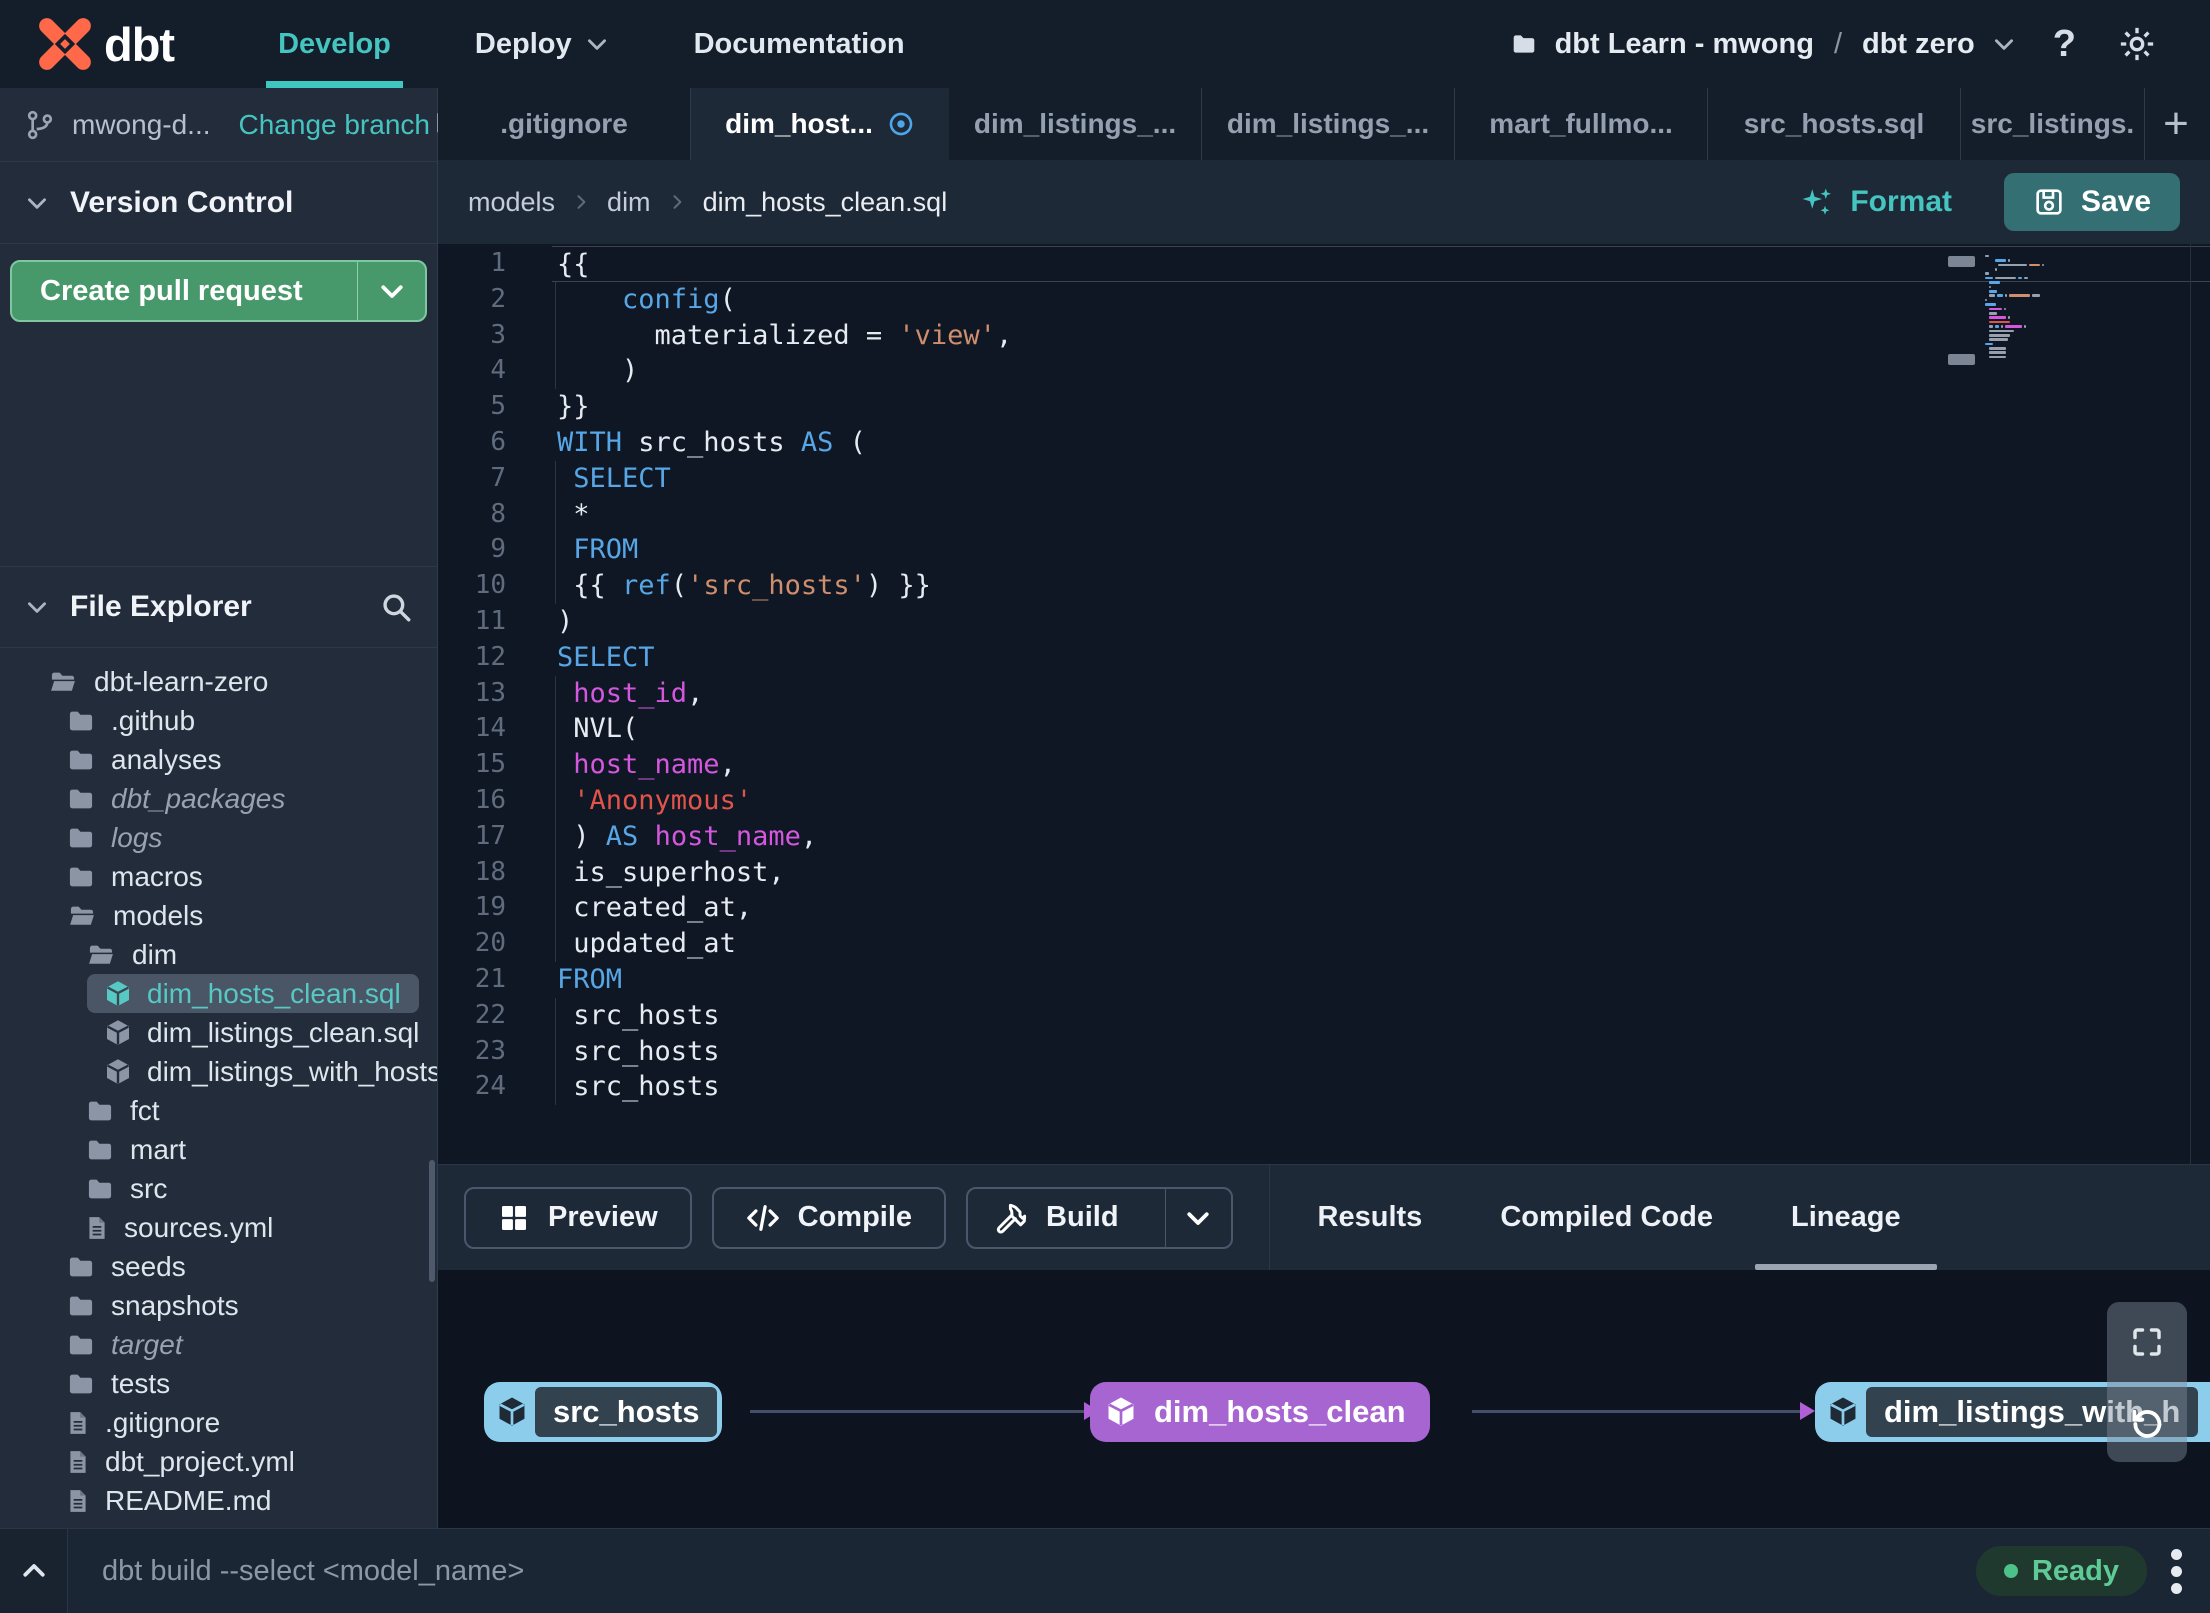 Image resolution: width=2210 pixels, height=1613 pixels. What do you see at coordinates (1324, 872) in the screenshot?
I see `code-line-18: 18 is_superhost,` at bounding box center [1324, 872].